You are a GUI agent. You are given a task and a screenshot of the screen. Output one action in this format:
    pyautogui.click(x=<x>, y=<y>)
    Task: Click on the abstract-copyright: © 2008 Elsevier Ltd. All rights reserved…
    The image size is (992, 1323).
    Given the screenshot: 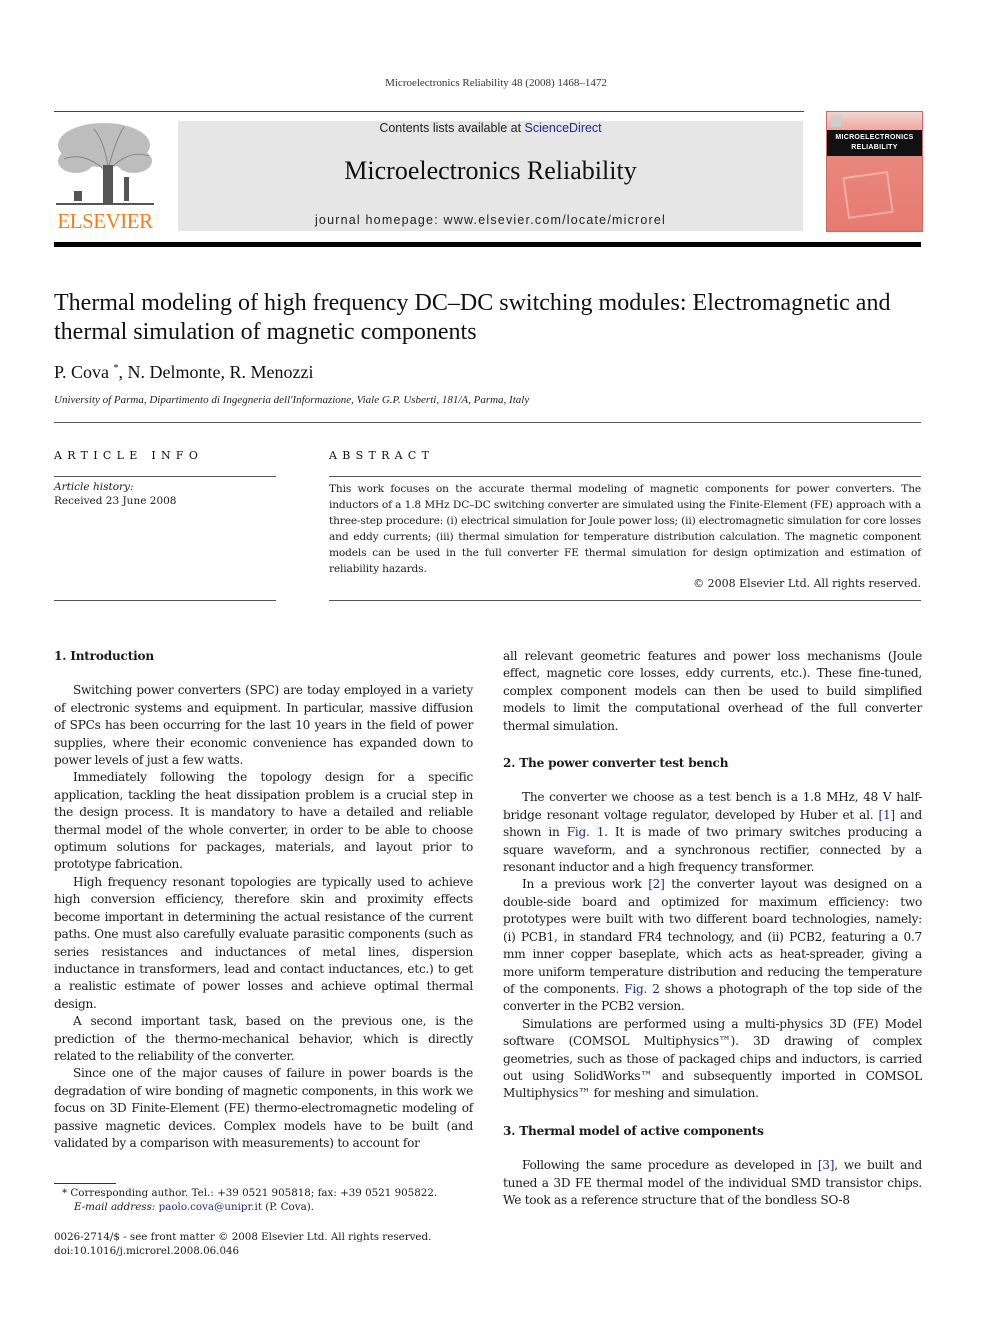 What is the action you would take?
    pyautogui.click(x=807, y=583)
    